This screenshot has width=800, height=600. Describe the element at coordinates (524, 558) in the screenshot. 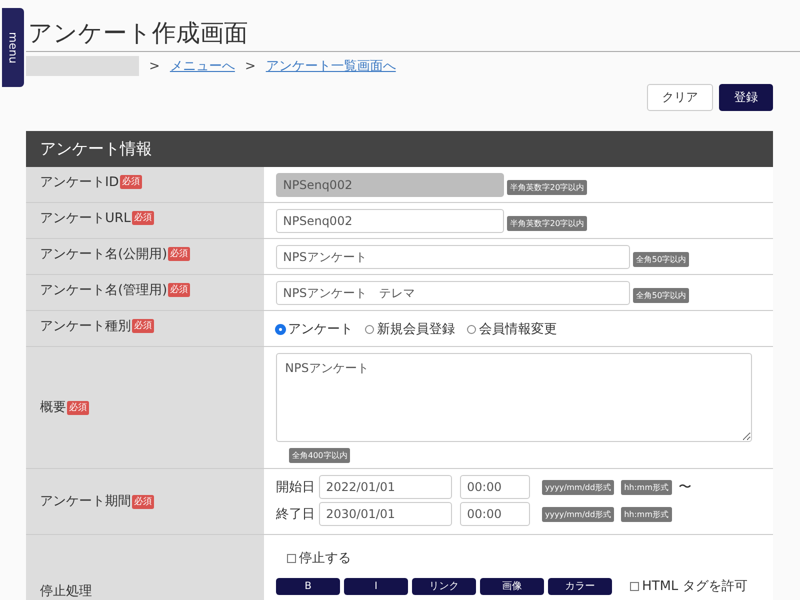

I see `stop-checkbox: 停止する` at that location.